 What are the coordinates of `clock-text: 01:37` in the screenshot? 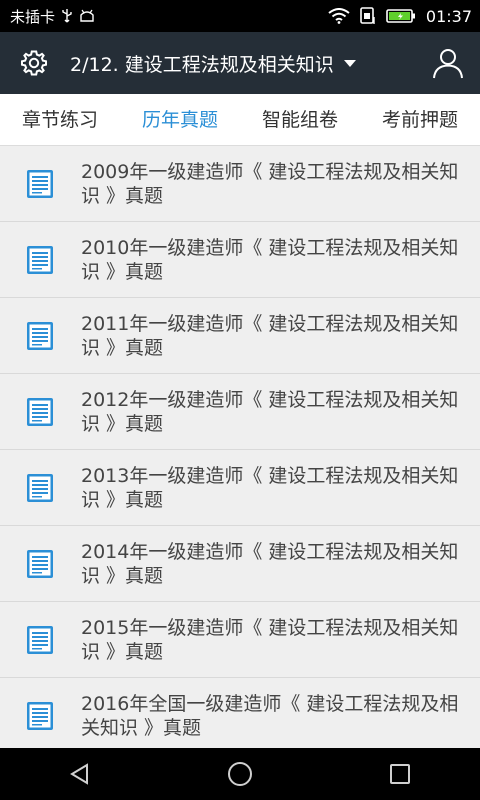 It's located at (448, 16).